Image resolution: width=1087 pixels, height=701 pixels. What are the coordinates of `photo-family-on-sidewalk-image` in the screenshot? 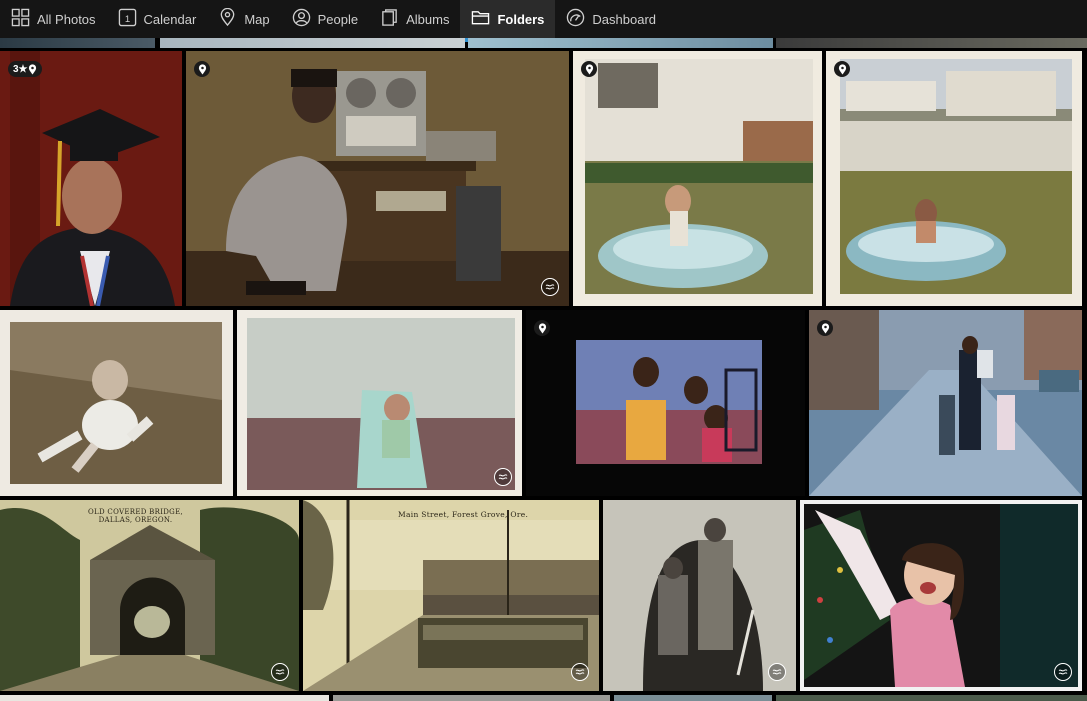 It's located at (945, 403).